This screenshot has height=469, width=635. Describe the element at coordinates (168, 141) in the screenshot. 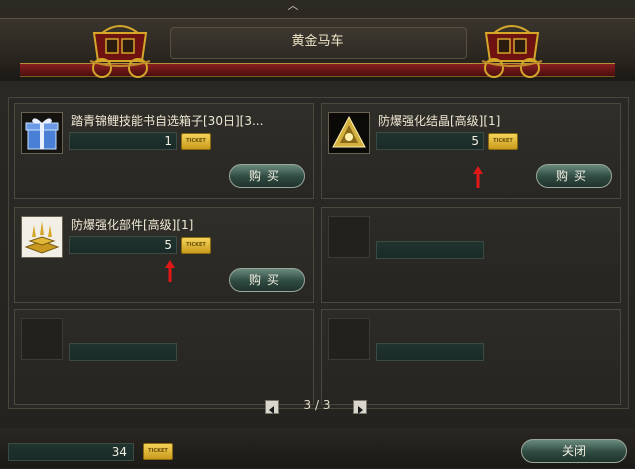

I see `quantity-value: 1` at that location.